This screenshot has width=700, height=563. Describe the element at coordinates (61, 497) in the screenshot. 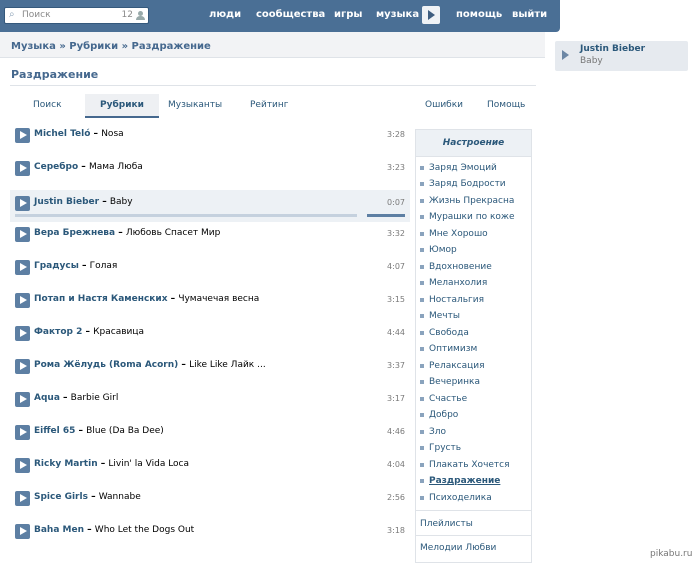

I see `track-artist: Spice Girls` at that location.